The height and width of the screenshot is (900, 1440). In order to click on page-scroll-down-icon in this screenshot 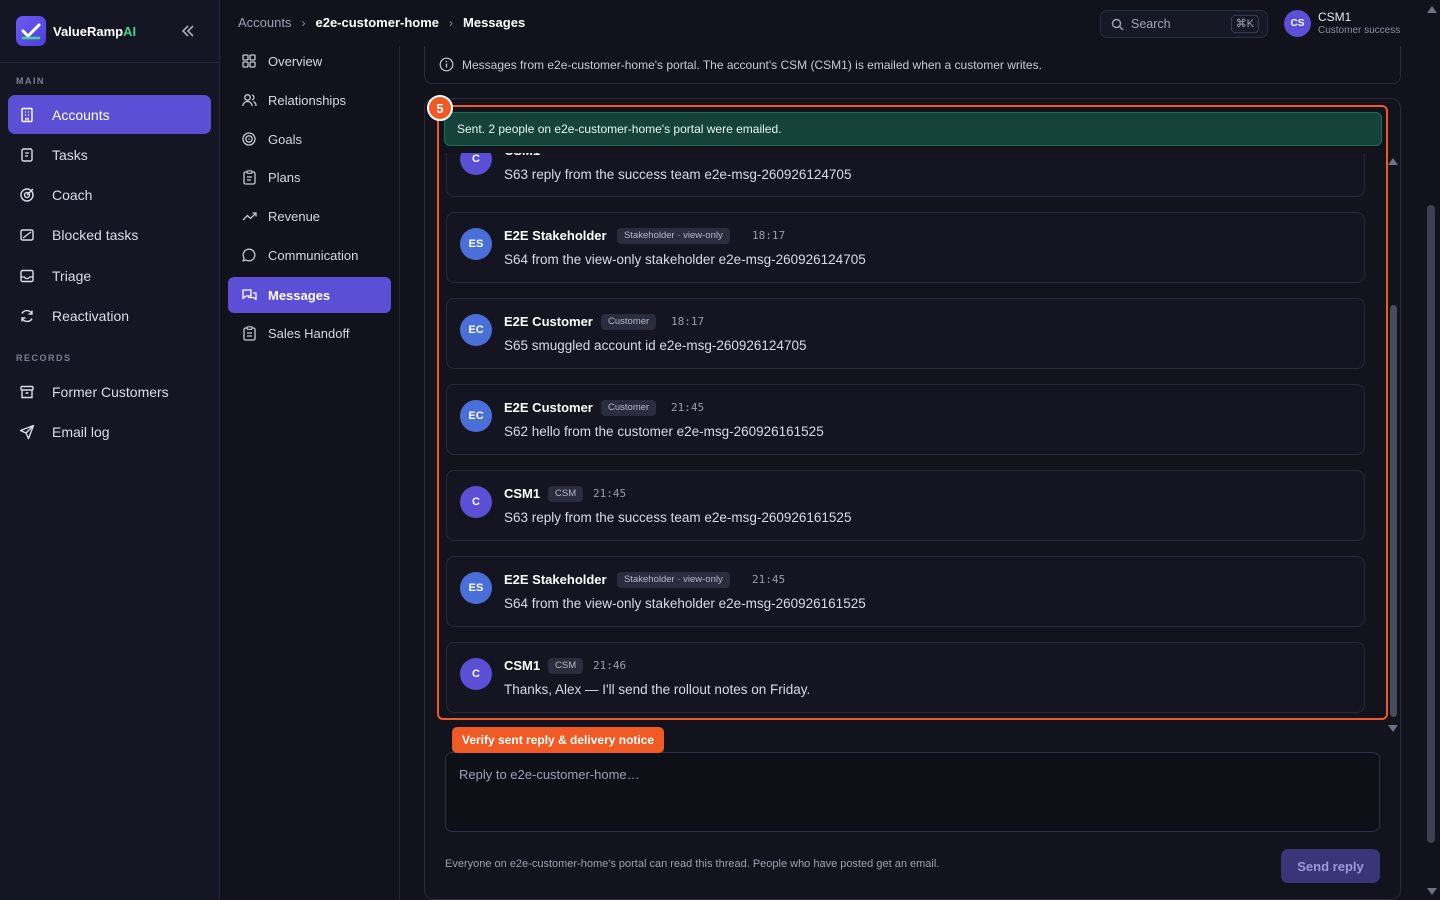, I will do `click(1432, 891)`.